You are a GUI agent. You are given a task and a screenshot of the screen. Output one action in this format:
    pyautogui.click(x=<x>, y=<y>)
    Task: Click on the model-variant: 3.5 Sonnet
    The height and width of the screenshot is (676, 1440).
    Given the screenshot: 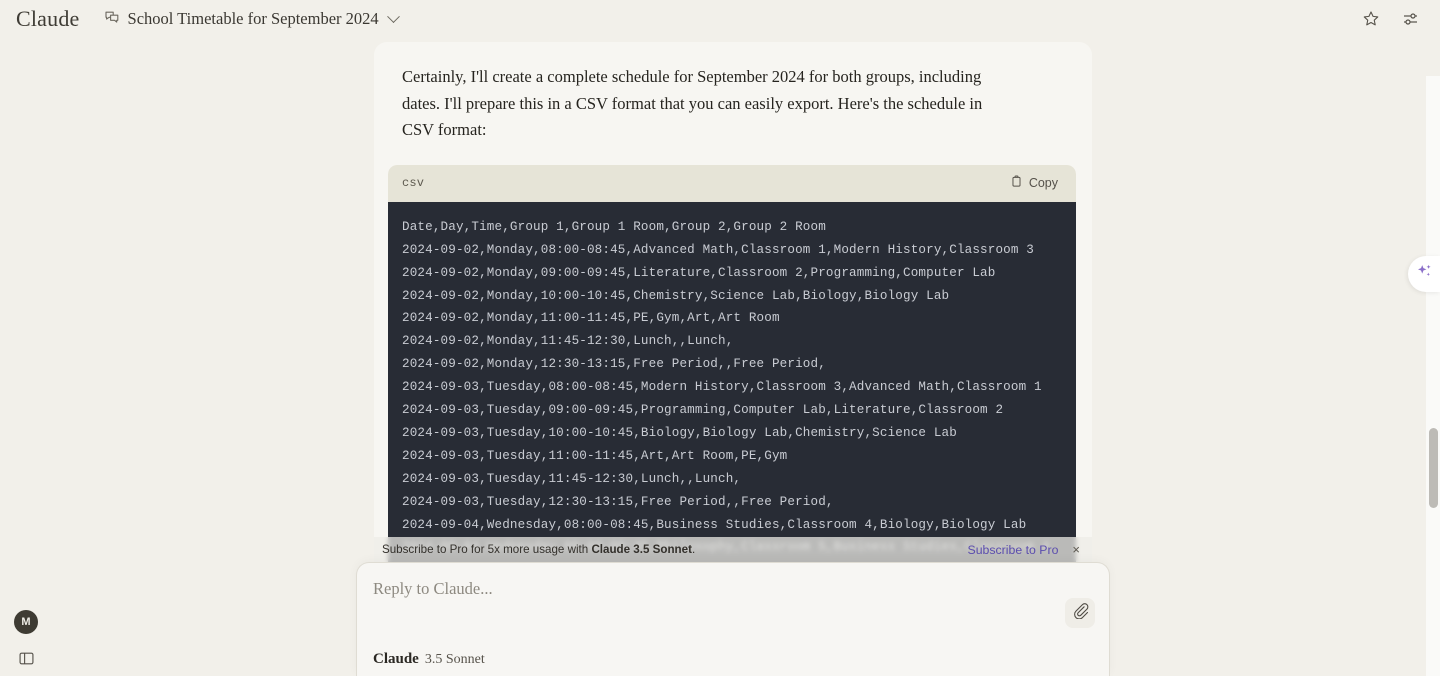 What is the action you would take?
    pyautogui.click(x=454, y=659)
    